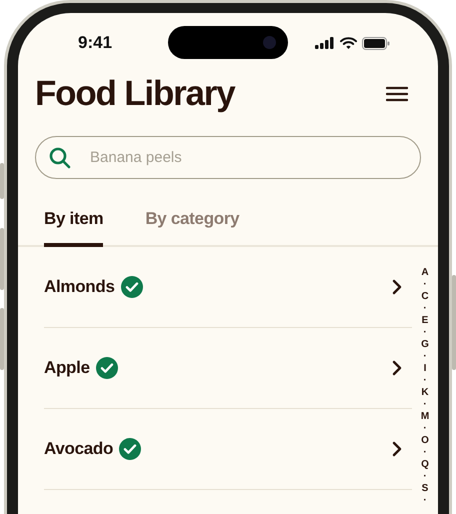  Describe the element at coordinates (192, 226) in the screenshot. I see `tab: By category` at that location.